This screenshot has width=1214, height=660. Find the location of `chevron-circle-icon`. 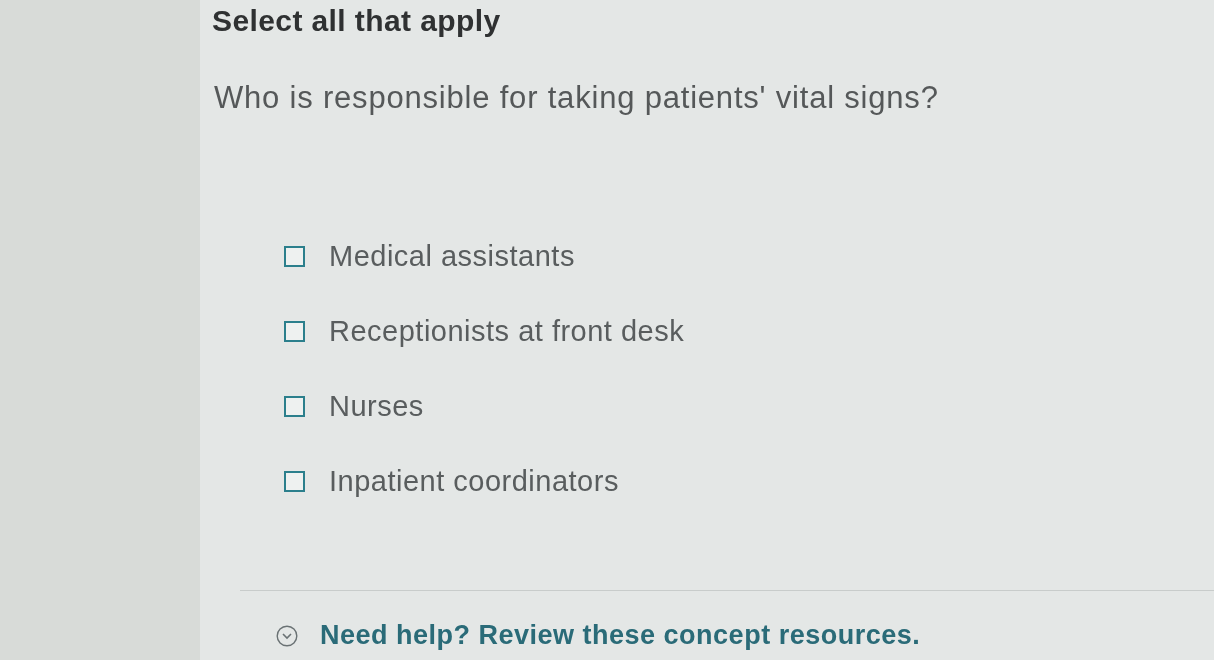

chevron-circle-icon is located at coordinates (287, 635).